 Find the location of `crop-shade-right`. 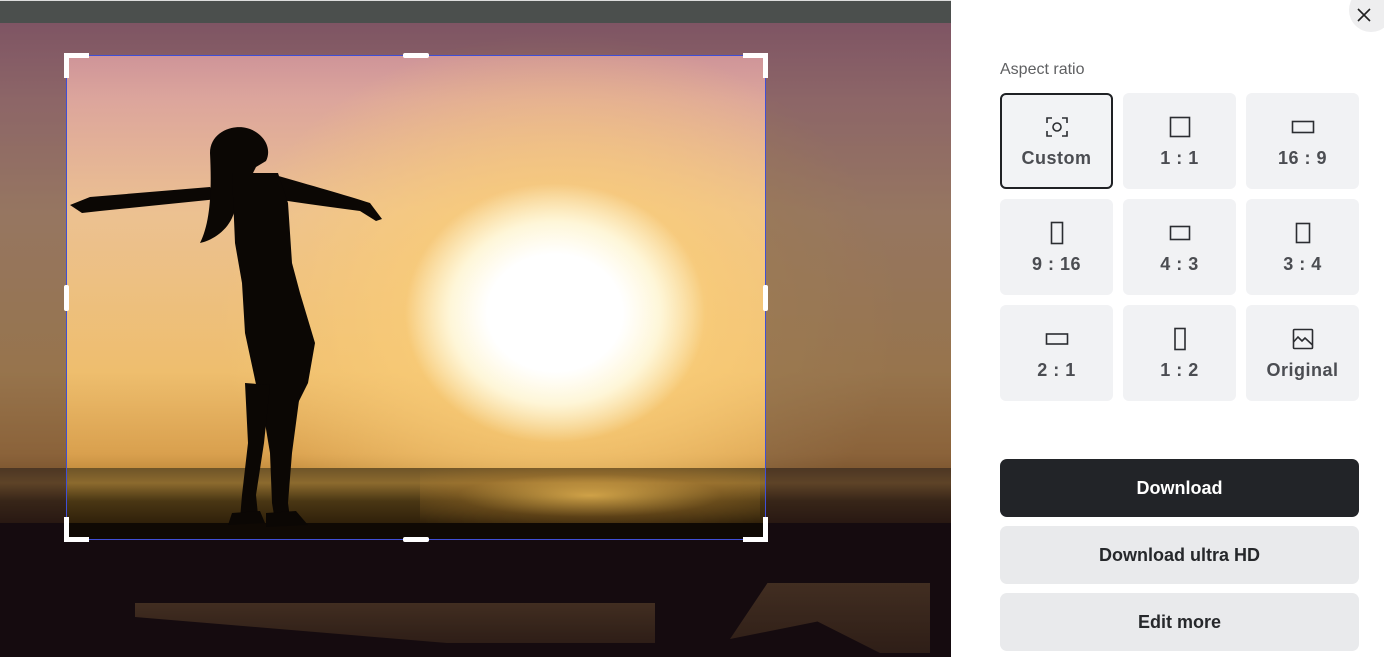

crop-shade-right is located at coordinates (858, 297).